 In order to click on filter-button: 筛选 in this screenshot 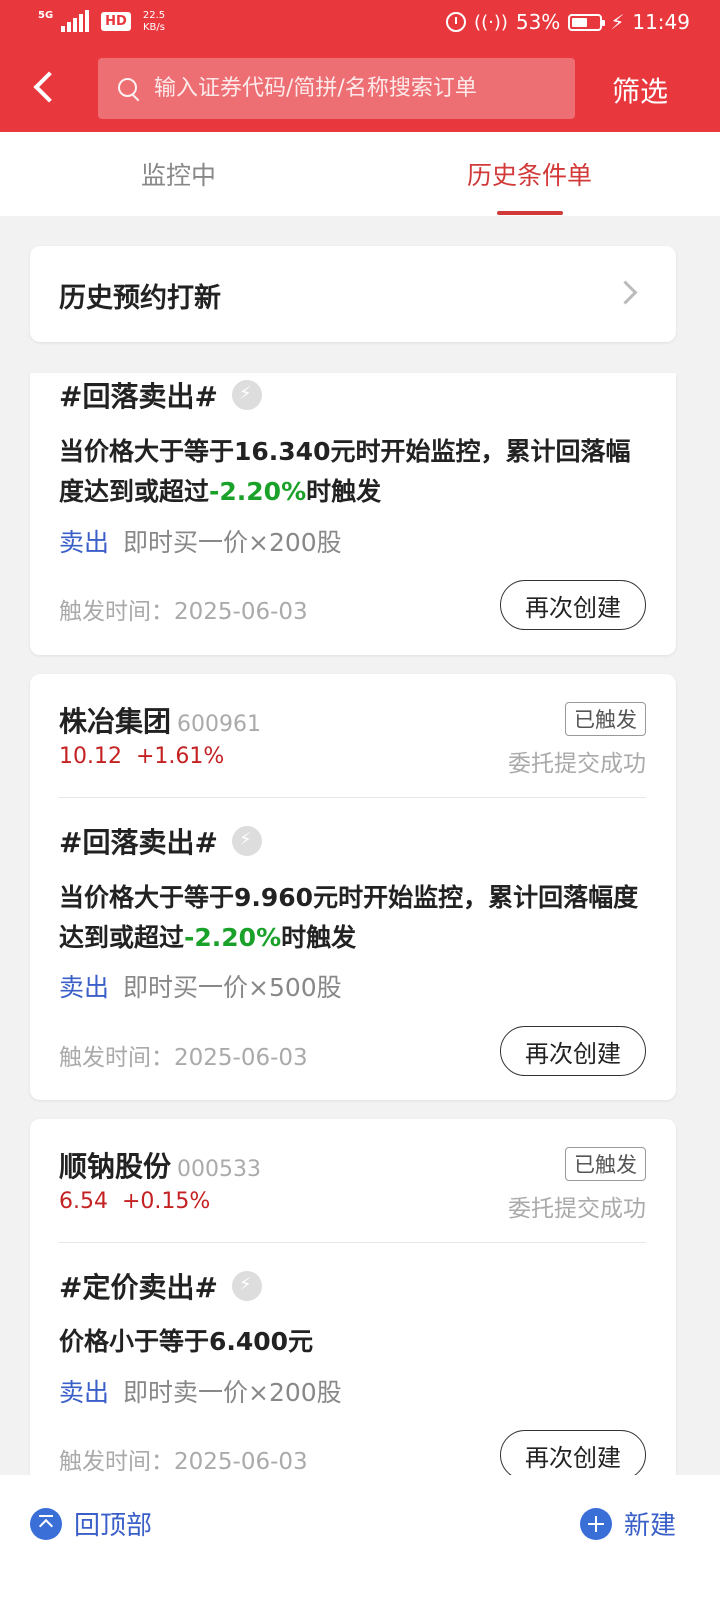, I will do `click(640, 90)`.